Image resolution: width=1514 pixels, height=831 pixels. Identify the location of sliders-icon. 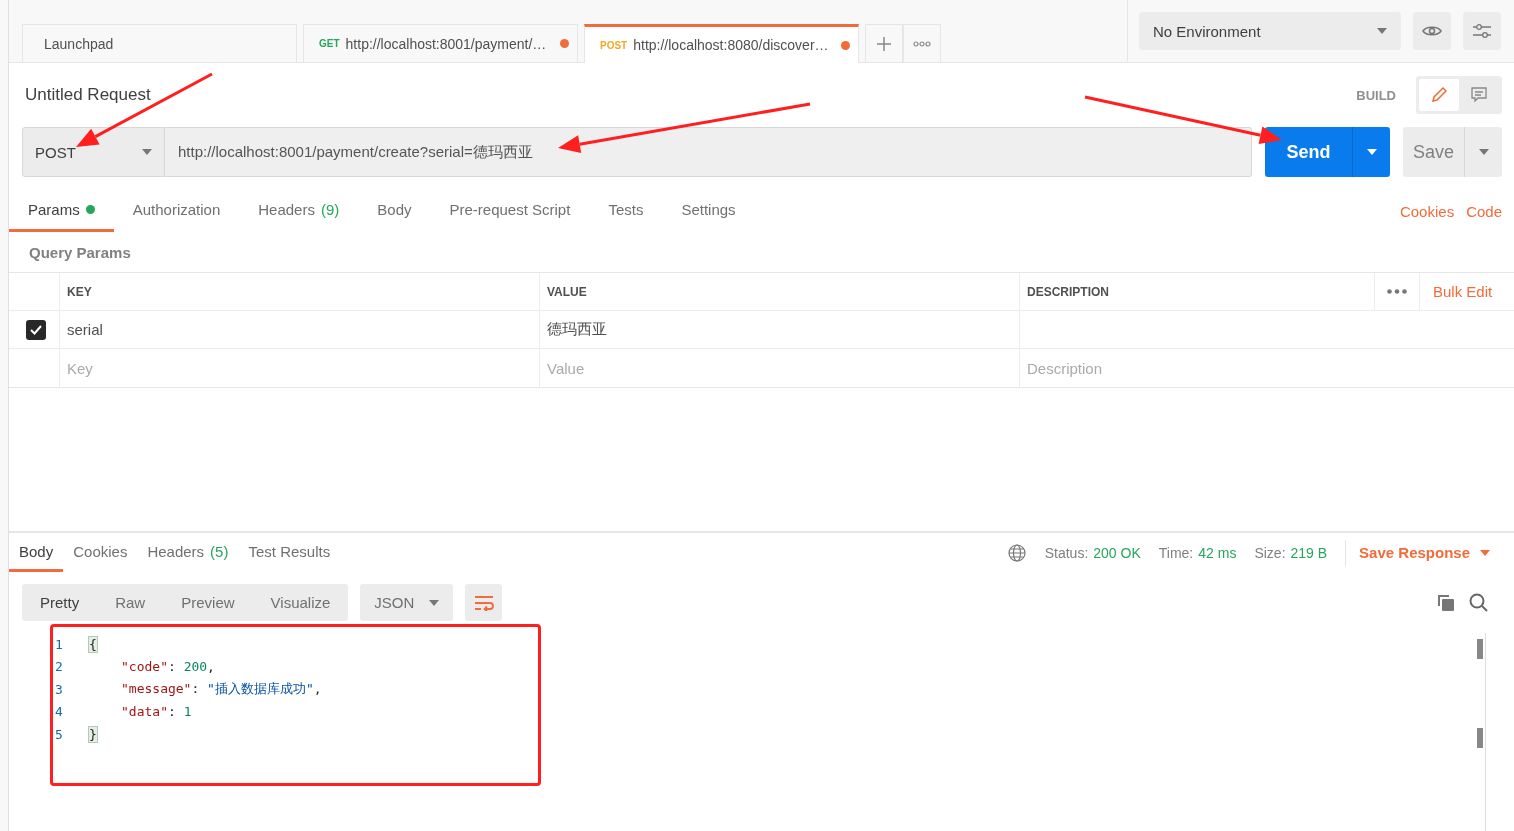
(1482, 31).